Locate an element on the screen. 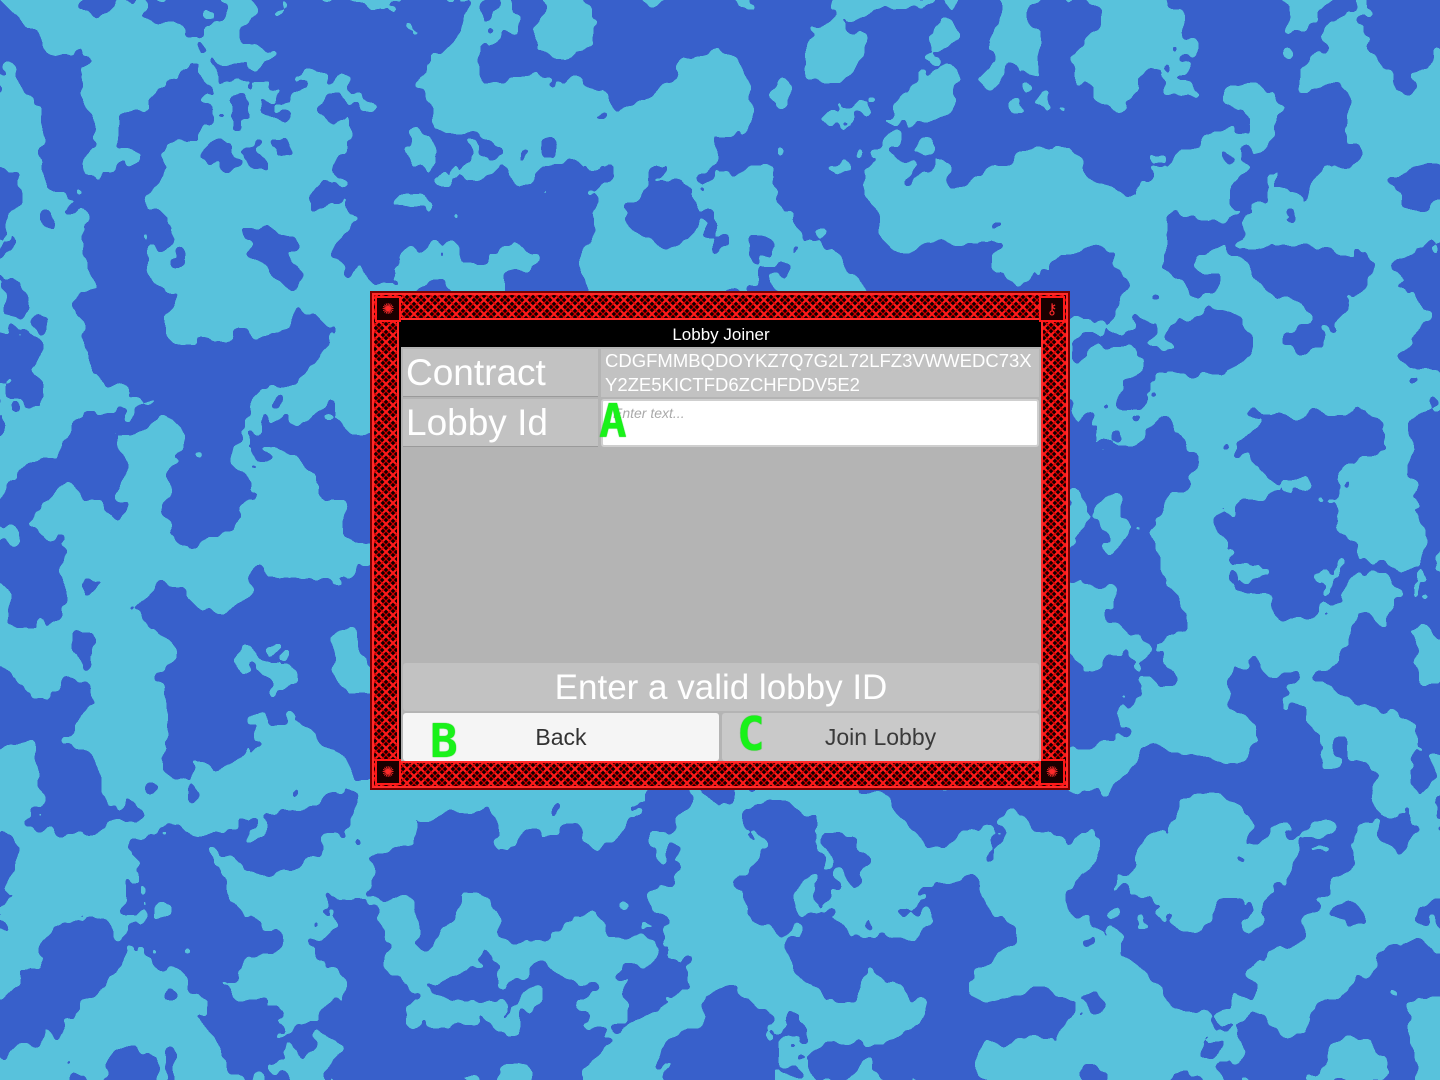  corner-ornament-top-left: ✺ is located at coordinates (388, 309).